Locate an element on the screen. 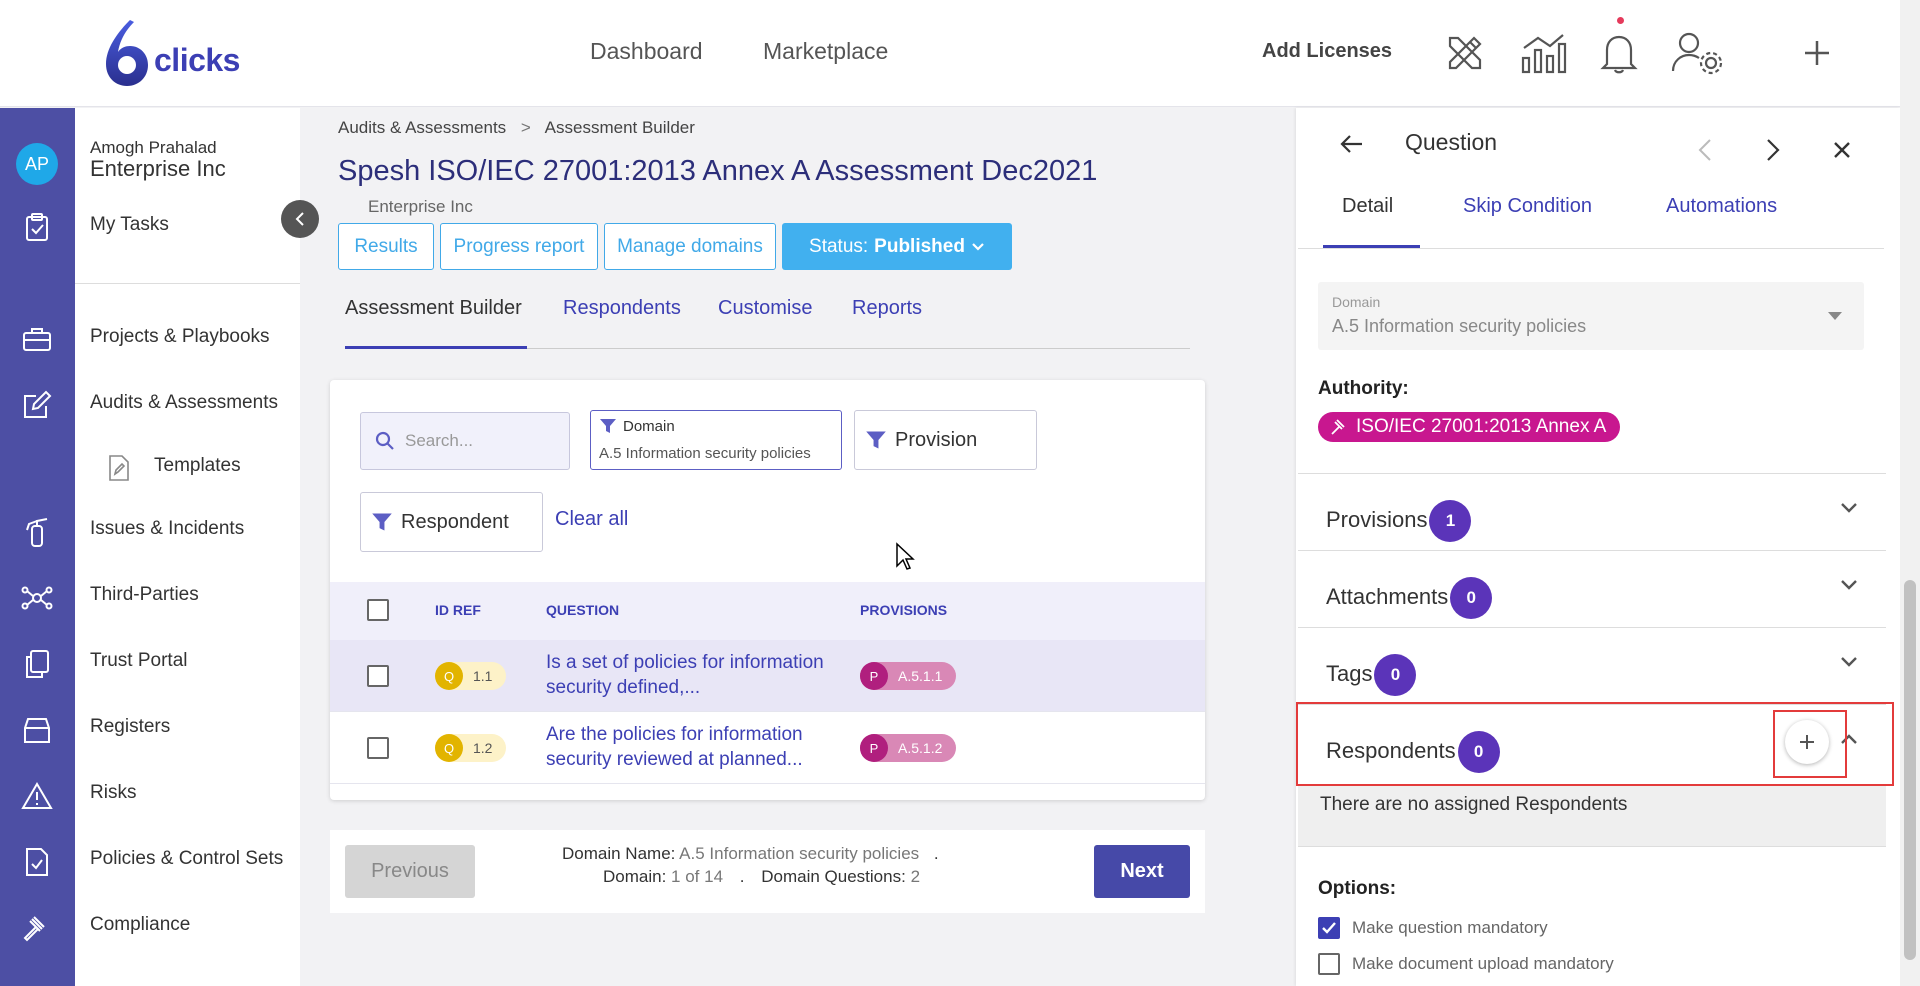  design-tools-icon is located at coordinates (1465, 53).